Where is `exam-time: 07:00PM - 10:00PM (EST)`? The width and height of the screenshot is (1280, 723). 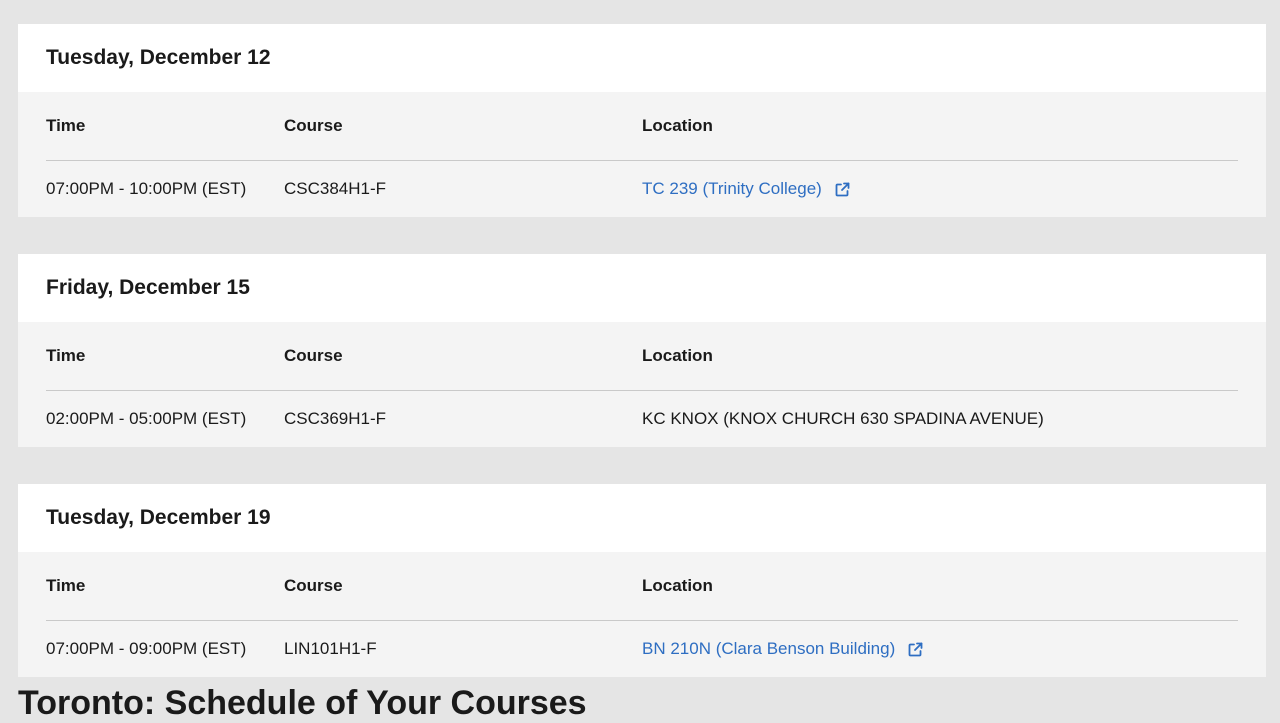 exam-time: 07:00PM - 10:00PM (EST) is located at coordinates (146, 188).